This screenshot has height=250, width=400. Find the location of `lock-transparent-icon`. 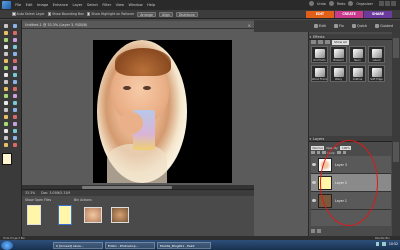

lock-transparent-icon is located at coordinates (339, 152).